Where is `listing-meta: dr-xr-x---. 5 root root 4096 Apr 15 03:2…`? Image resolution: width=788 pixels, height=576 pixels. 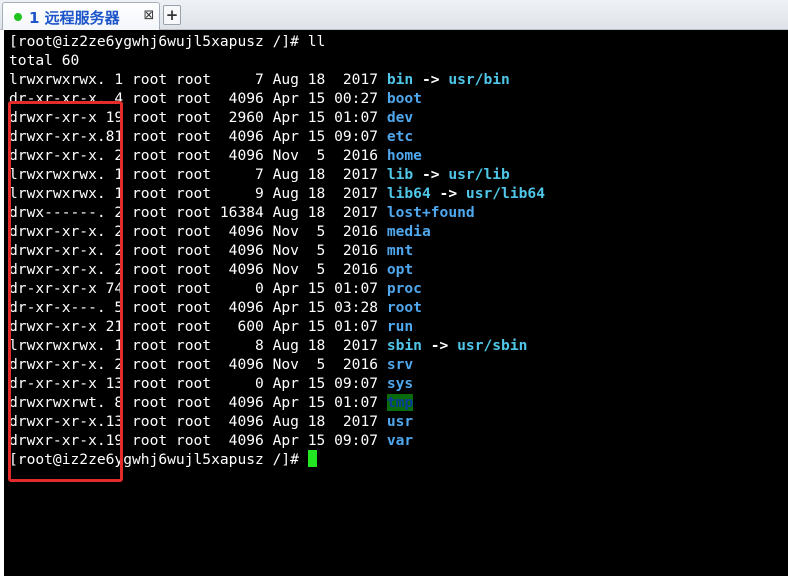 listing-meta: dr-xr-x---. 5 root root 4096 Apr 15 03:2… is located at coordinates (198, 307).